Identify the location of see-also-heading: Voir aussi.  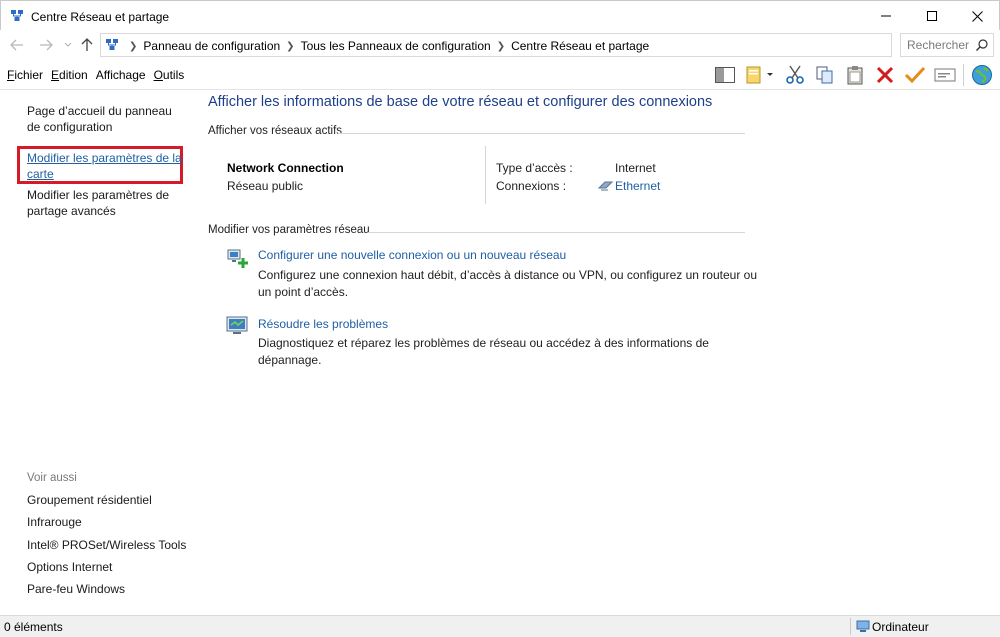
(52, 478).